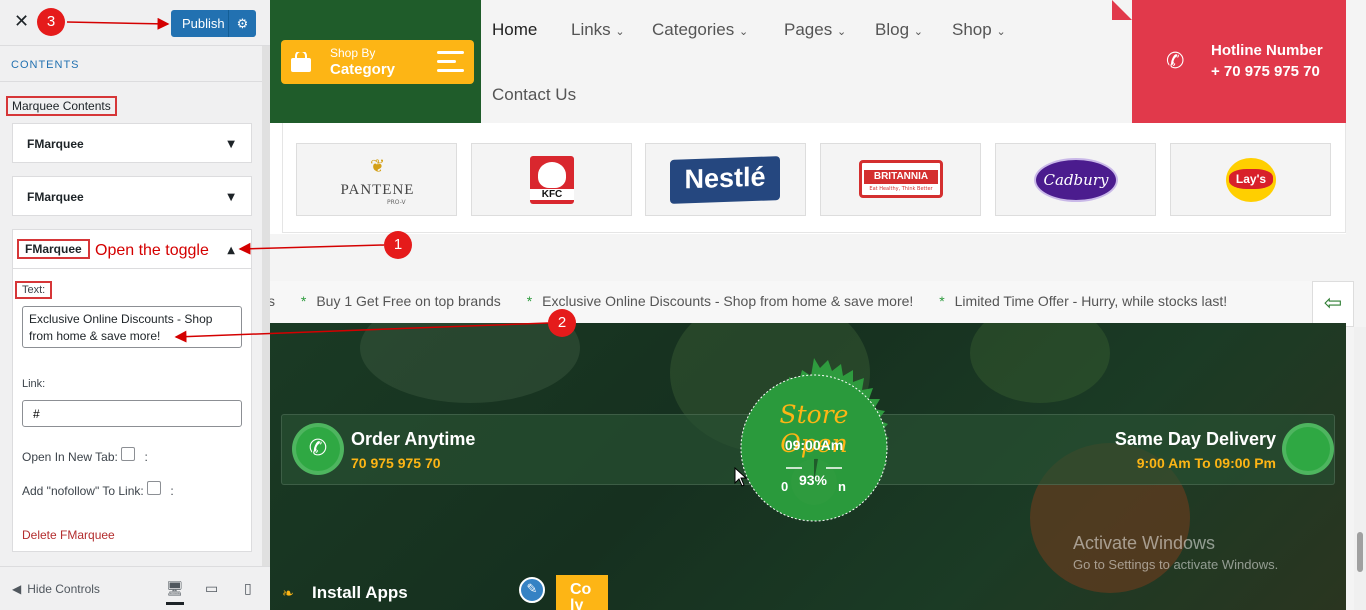  Describe the element at coordinates (398, 245) in the screenshot. I see `annotation-step-1: 1` at that location.